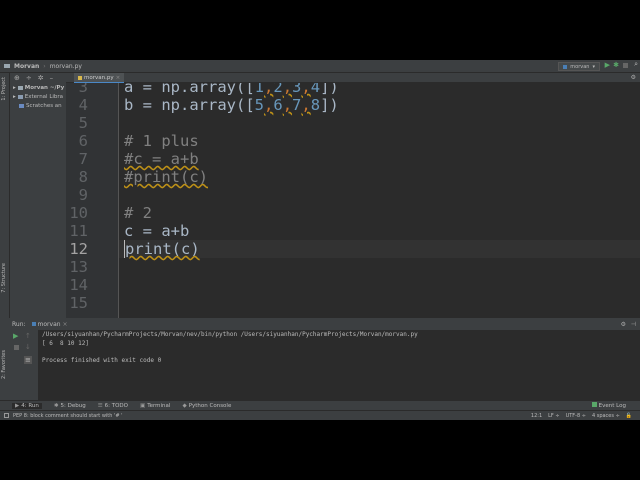 The width and height of the screenshot is (640, 480). I want to click on project-tool-button: 1: Project, so click(4, 89).